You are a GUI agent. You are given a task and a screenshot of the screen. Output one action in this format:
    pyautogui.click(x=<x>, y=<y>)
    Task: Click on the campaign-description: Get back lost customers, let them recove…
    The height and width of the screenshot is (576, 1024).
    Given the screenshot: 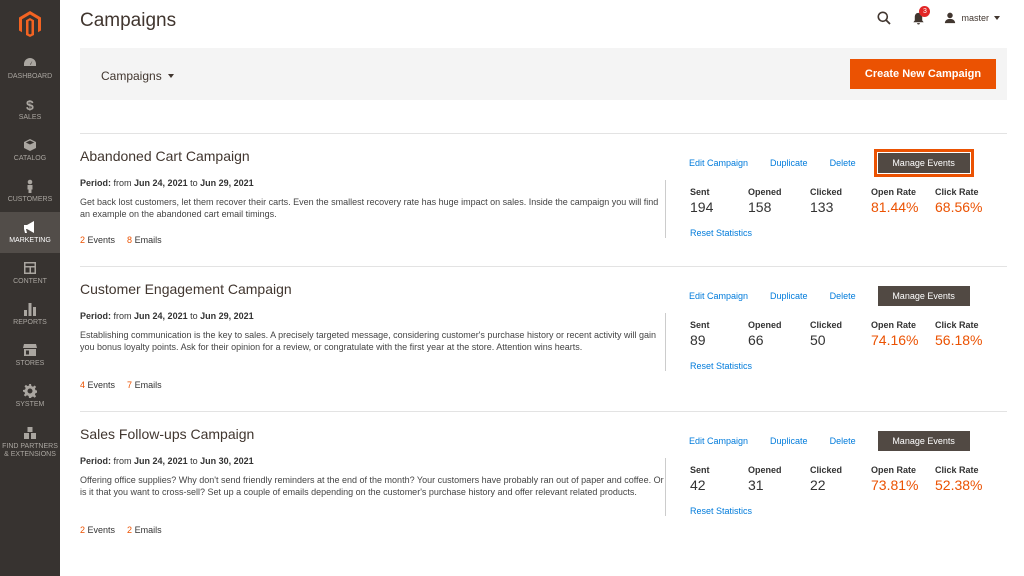 What is the action you would take?
    pyautogui.click(x=369, y=208)
    